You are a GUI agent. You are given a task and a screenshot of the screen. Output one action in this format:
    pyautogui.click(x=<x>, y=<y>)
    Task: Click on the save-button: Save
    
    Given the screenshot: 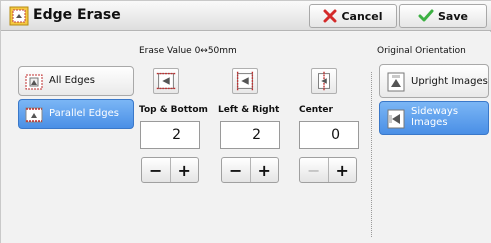 What is the action you would take?
    pyautogui.click(x=443, y=16)
    